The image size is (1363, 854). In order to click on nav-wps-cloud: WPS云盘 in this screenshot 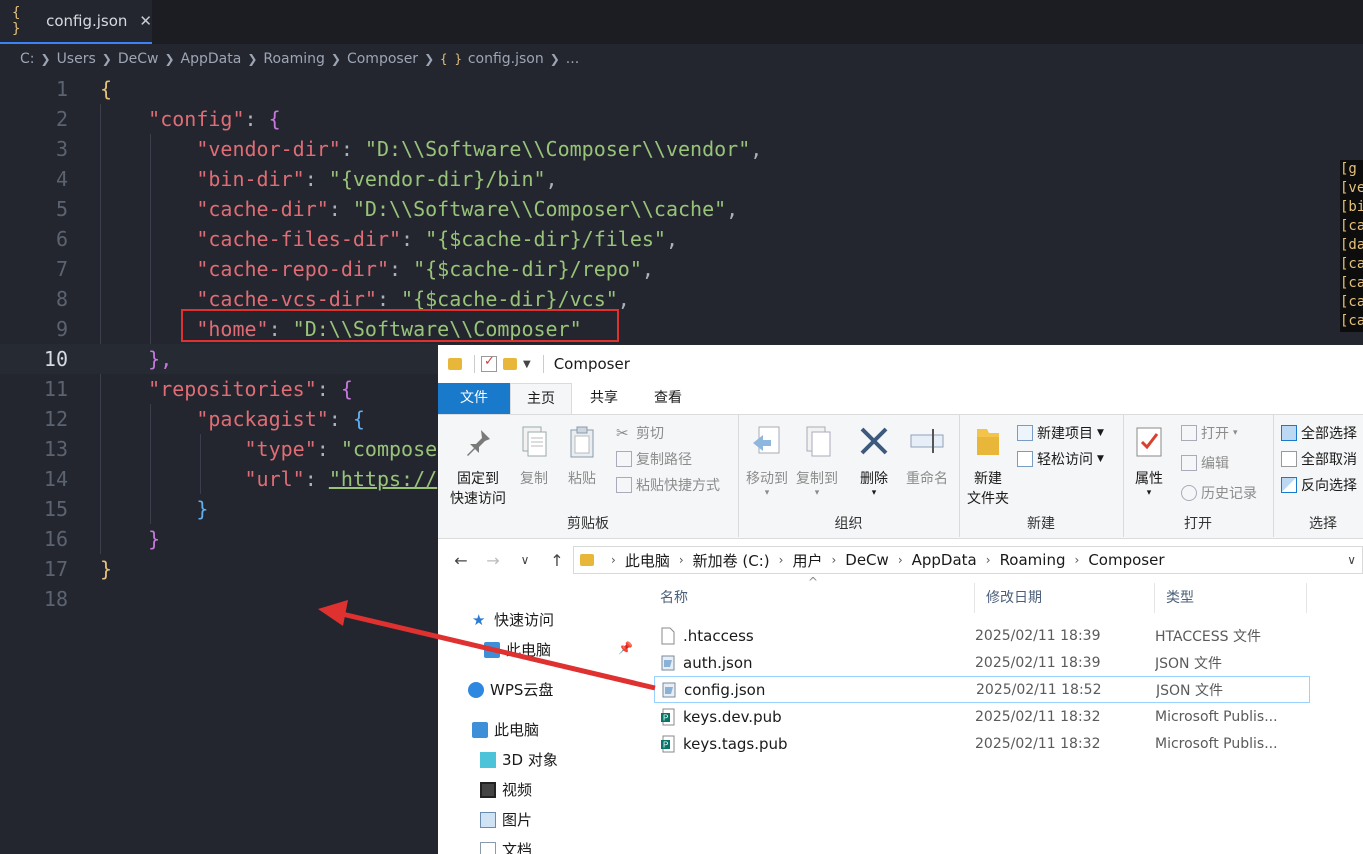, I will do `click(510, 689)`.